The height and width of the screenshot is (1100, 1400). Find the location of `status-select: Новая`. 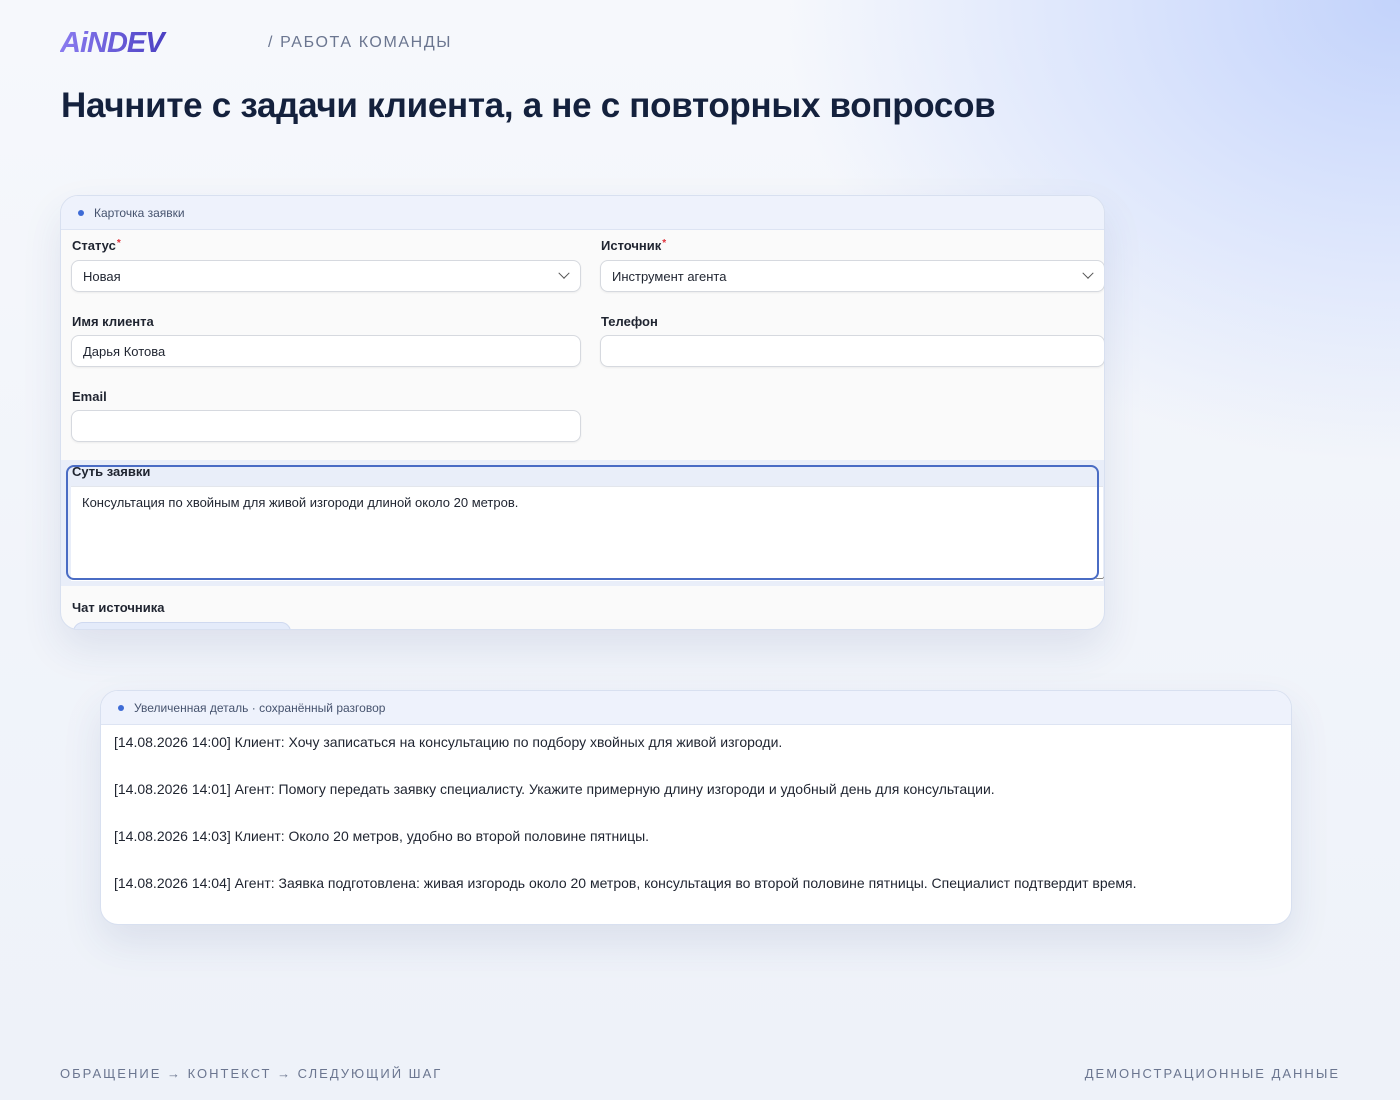

status-select: Новая is located at coordinates (326, 276).